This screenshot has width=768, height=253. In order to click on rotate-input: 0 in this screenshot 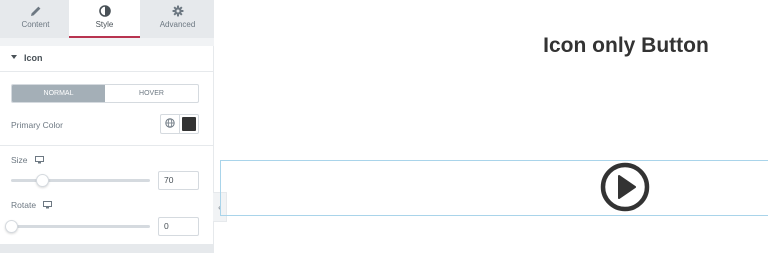, I will do `click(178, 226)`.